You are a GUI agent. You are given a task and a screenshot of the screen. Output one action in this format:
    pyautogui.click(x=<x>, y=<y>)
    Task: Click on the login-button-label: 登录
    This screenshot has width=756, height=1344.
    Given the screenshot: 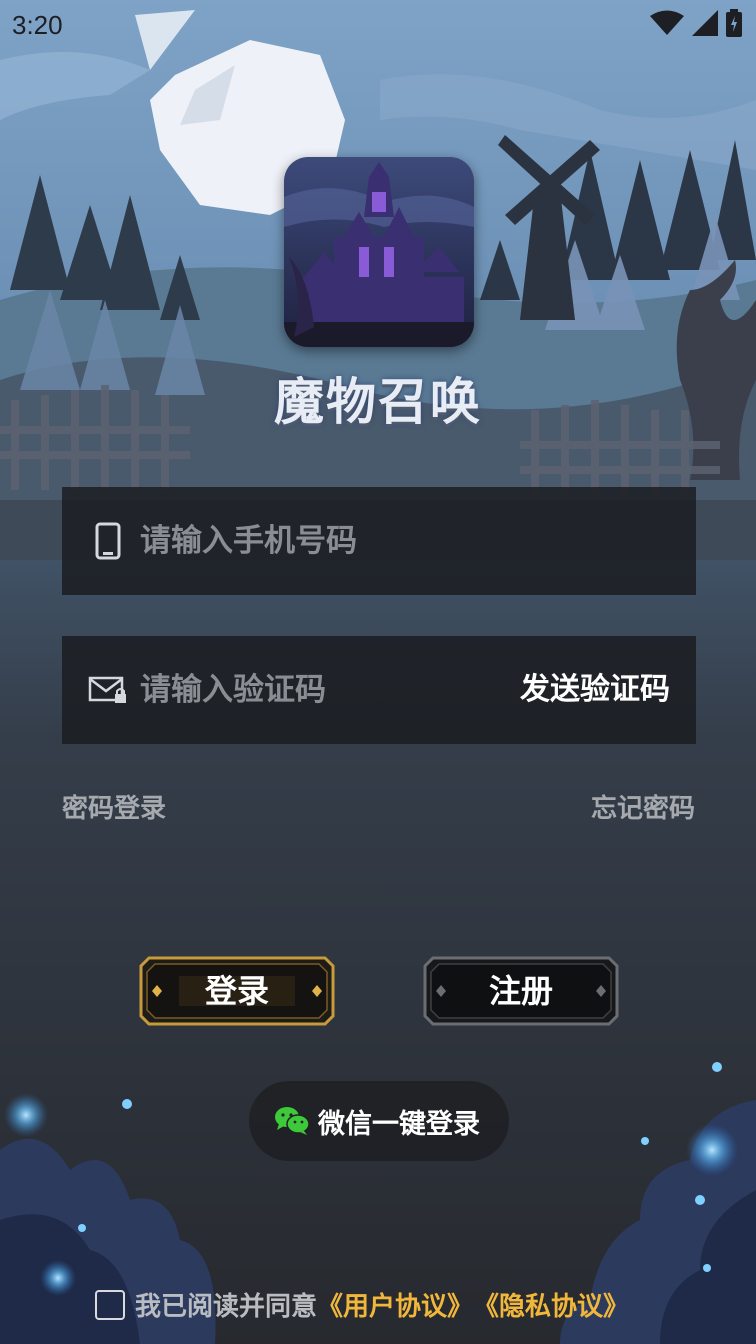 What is the action you would take?
    pyautogui.click(x=236, y=991)
    